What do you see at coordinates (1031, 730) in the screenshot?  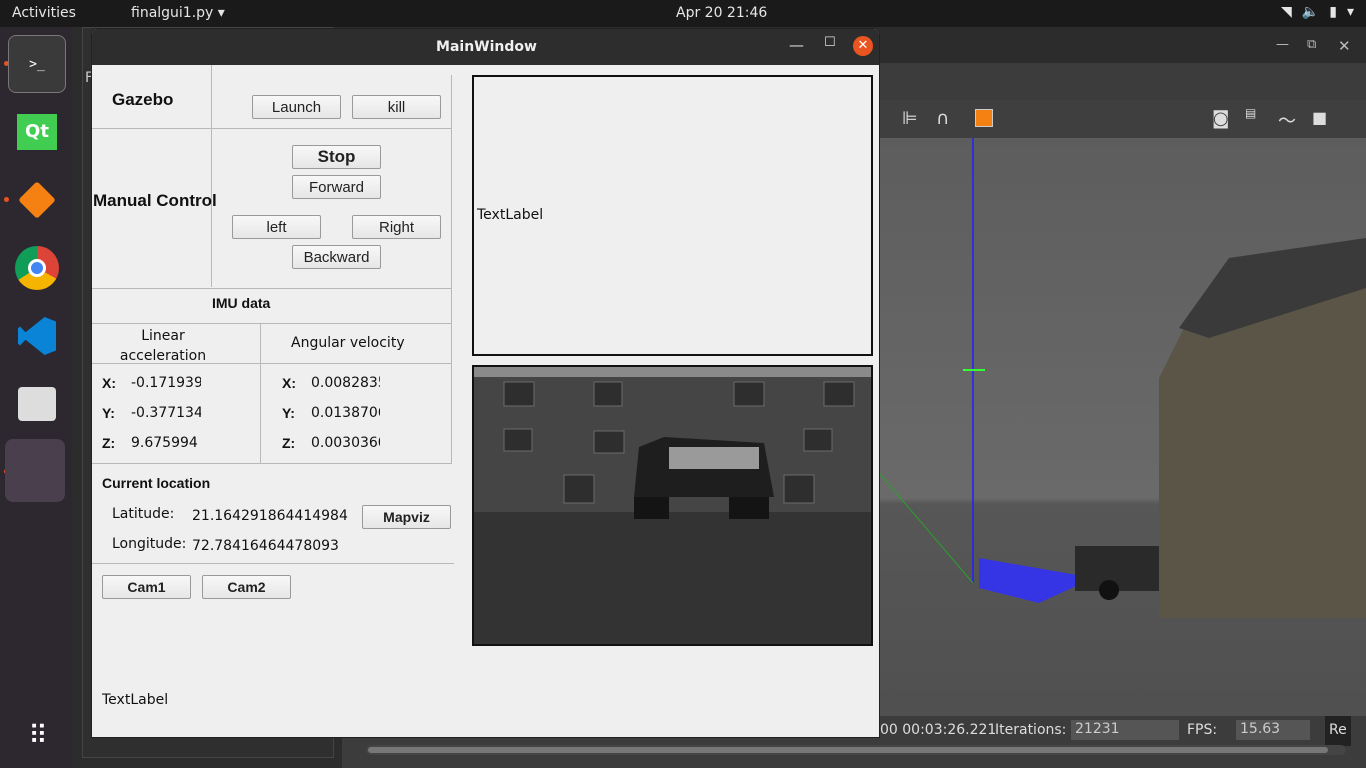 I see `iterations-label: Iterations:` at bounding box center [1031, 730].